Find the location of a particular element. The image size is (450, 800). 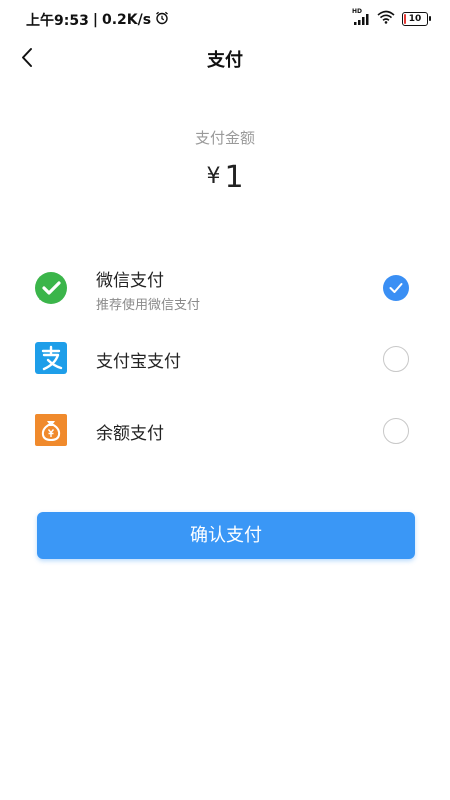

nav-bar: 支付 is located at coordinates (225, 58).